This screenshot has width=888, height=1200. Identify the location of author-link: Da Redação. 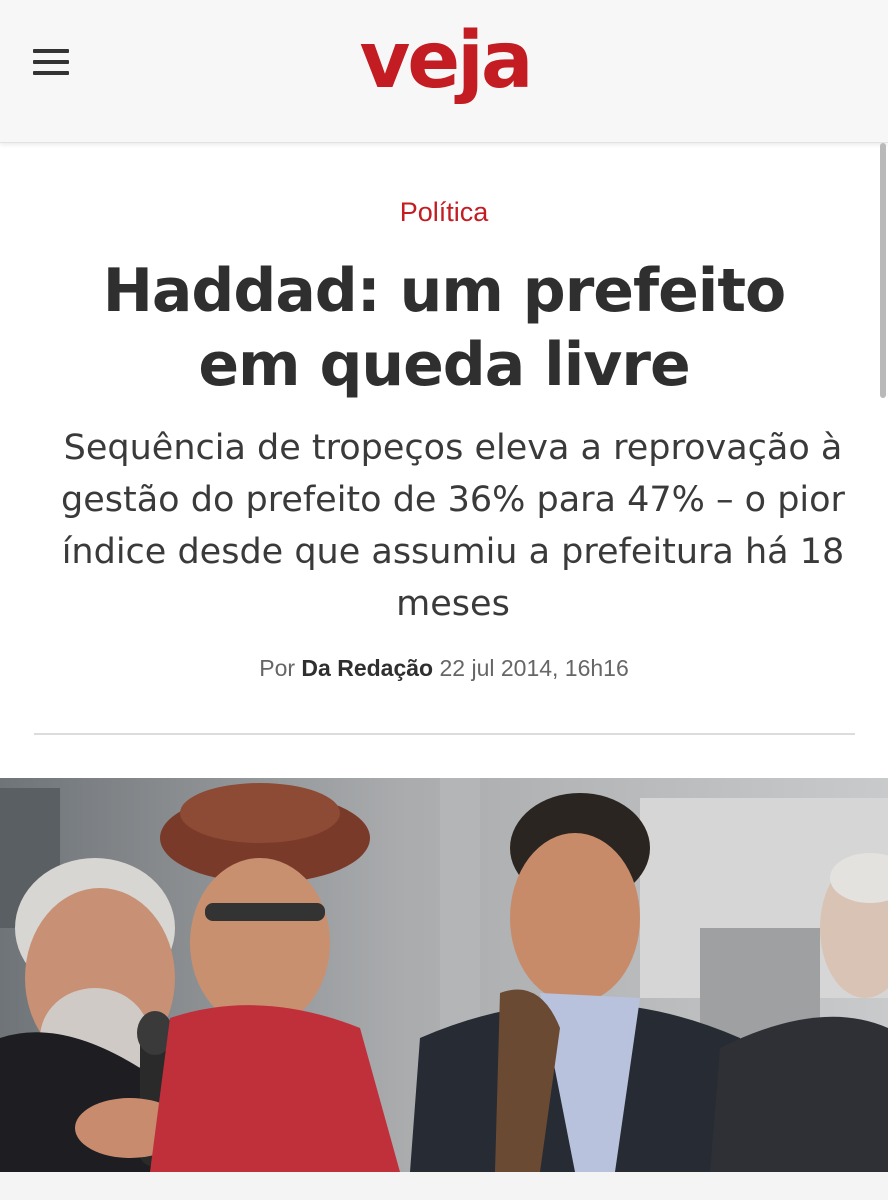
(367, 668).